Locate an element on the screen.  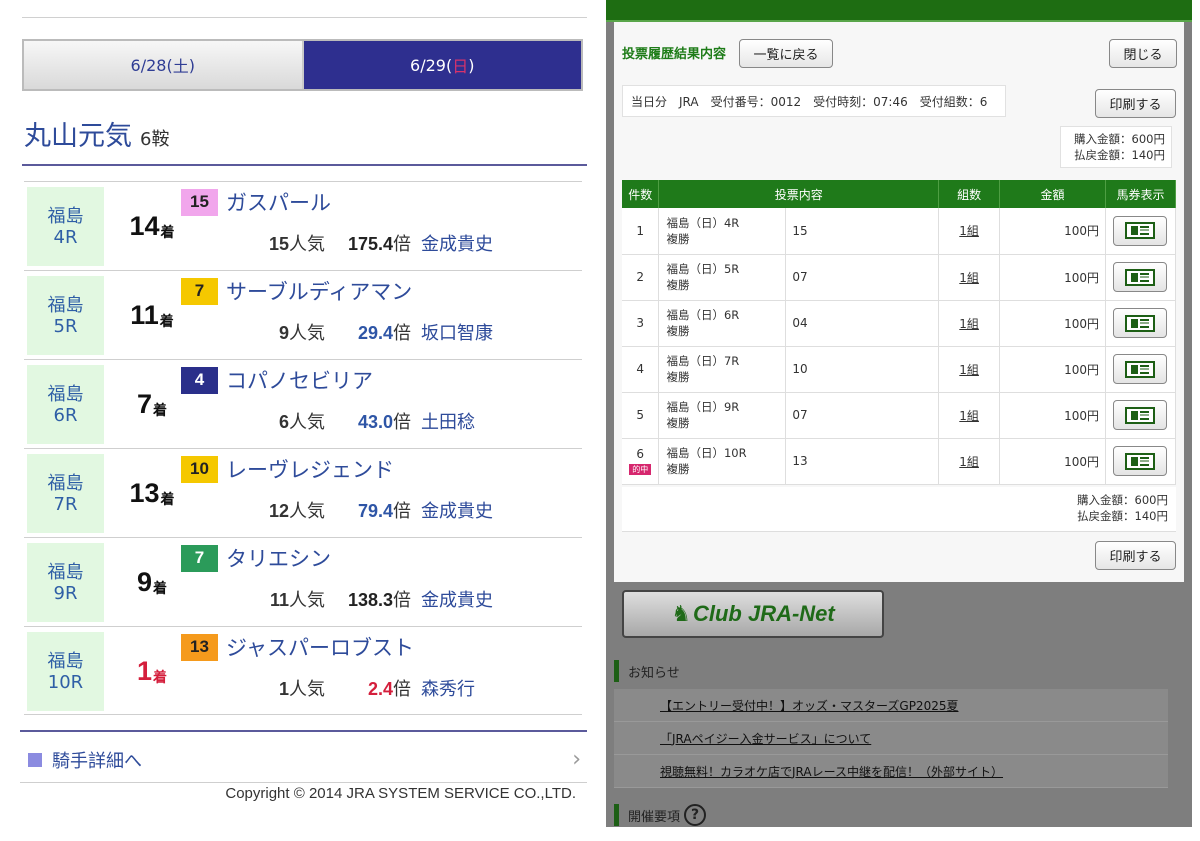
odds-value: 2.4 is located at coordinates (380, 689).